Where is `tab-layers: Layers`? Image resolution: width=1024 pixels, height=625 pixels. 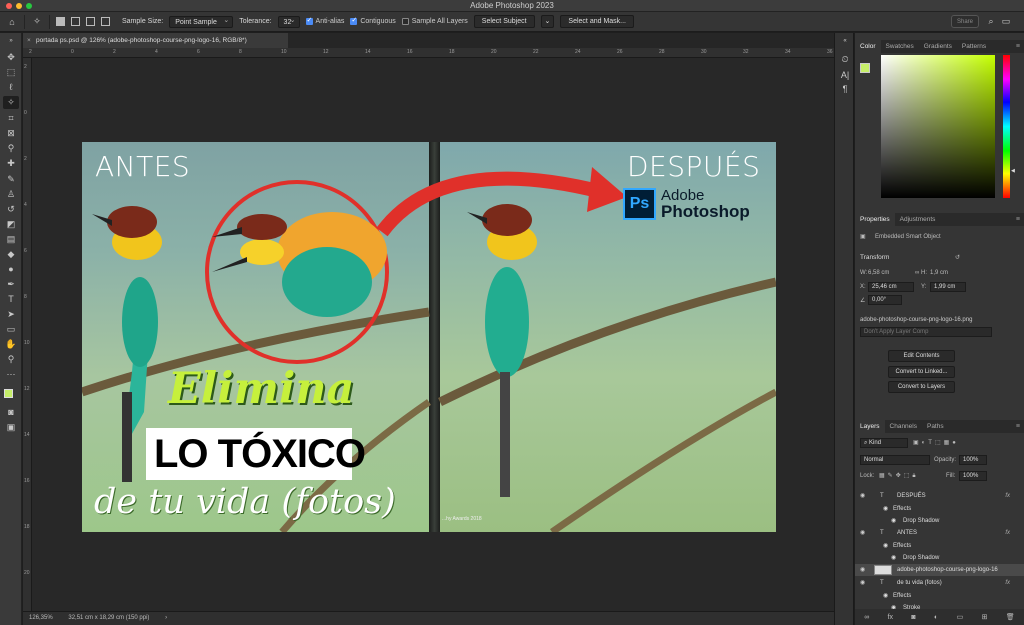
tab-layers: Layers is located at coordinates (870, 426).